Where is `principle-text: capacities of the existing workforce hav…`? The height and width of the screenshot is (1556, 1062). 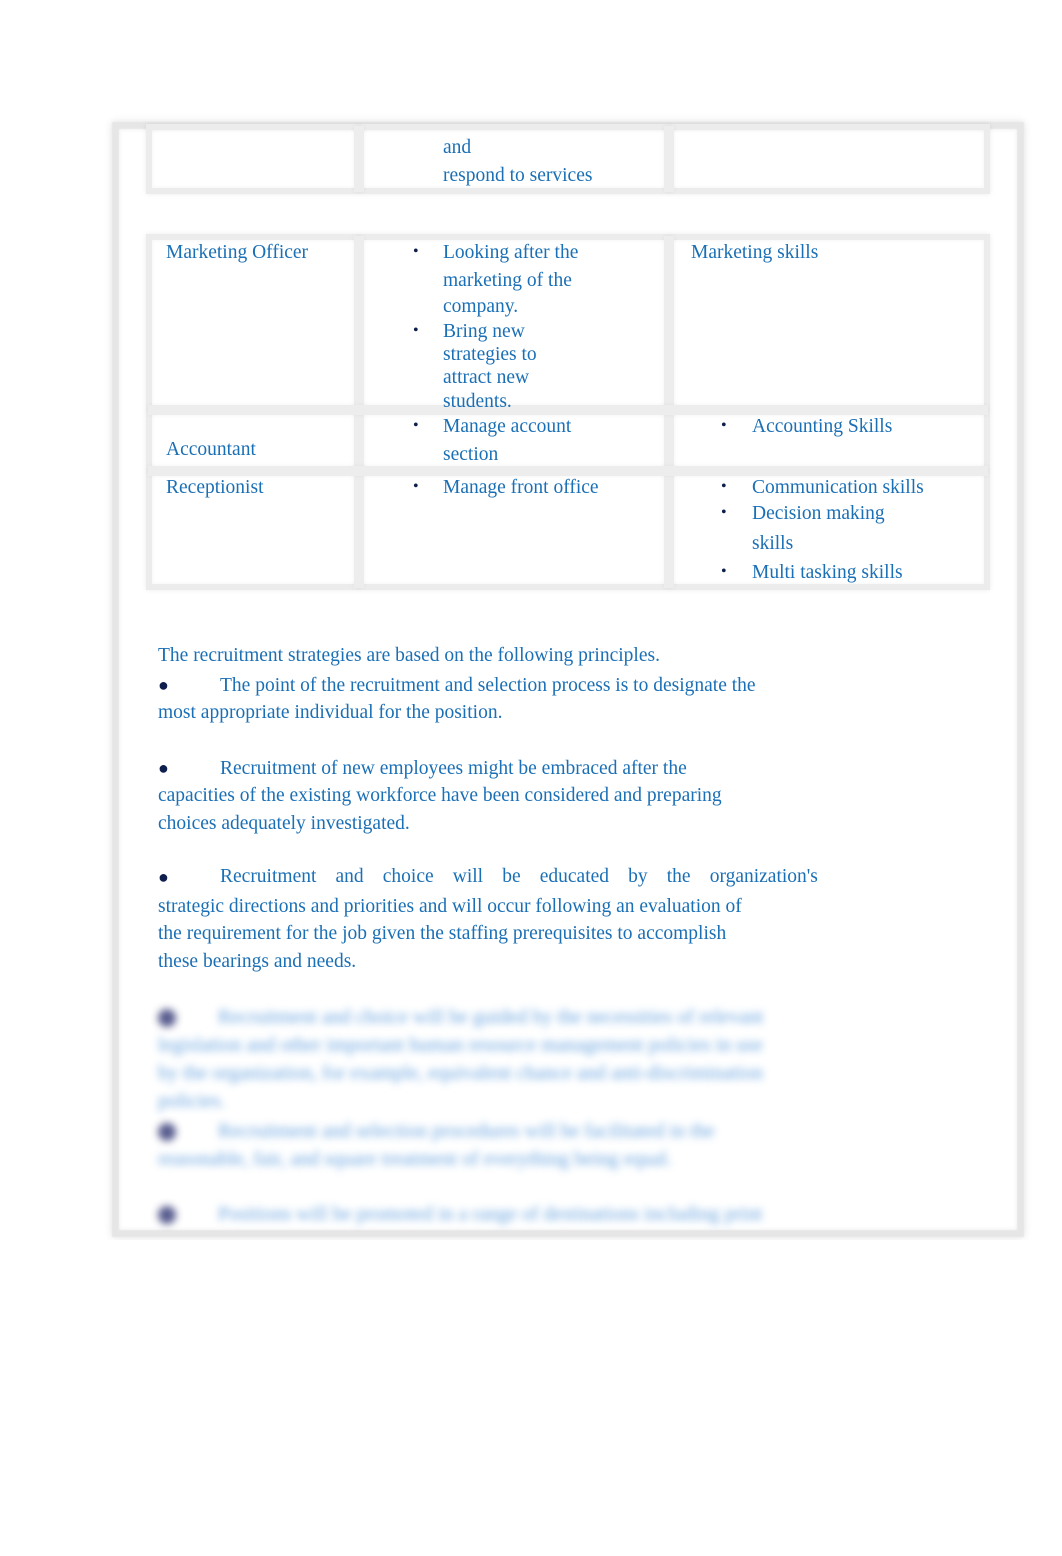
principle-text: capacities of the existing workforce hav… is located at coordinates (440, 795).